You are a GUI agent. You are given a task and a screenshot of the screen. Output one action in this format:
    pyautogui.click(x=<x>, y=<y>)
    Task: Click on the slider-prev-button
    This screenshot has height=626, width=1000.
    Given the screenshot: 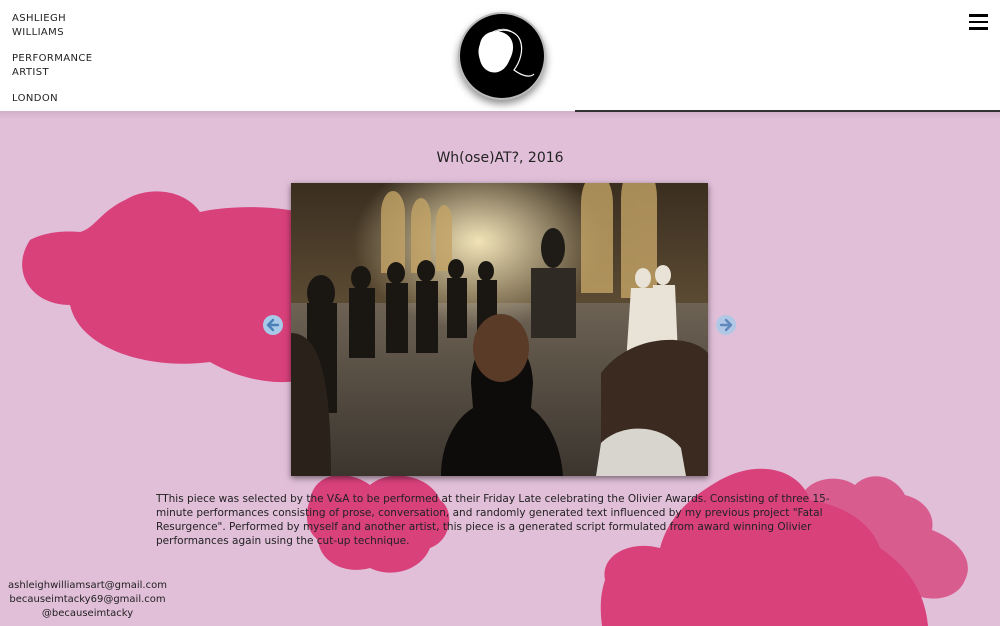 What is the action you would take?
    pyautogui.click(x=273, y=325)
    